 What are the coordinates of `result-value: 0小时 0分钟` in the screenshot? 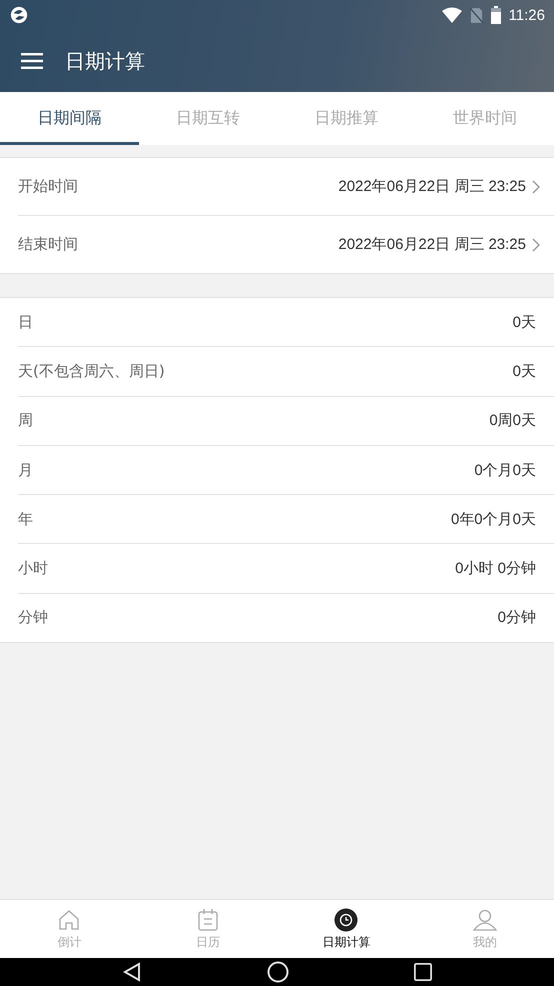 It's located at (495, 568).